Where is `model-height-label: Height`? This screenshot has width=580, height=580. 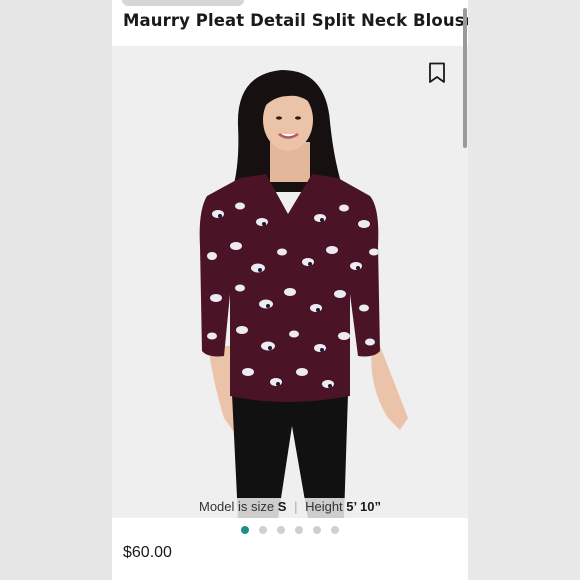 model-height-label: Height is located at coordinates (324, 506).